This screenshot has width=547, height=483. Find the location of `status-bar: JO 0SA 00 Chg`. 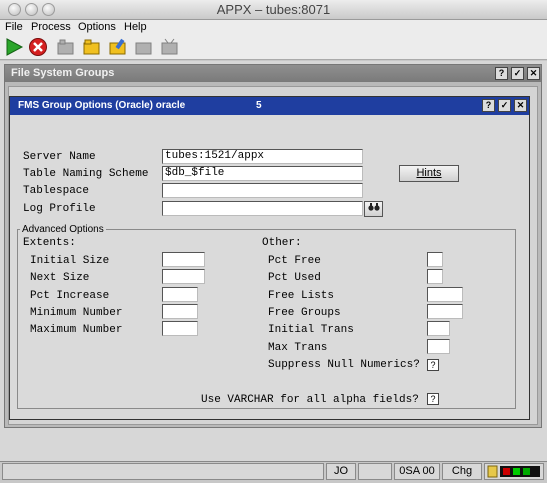

status-bar: JO 0SA 00 Chg is located at coordinates (273, 470).